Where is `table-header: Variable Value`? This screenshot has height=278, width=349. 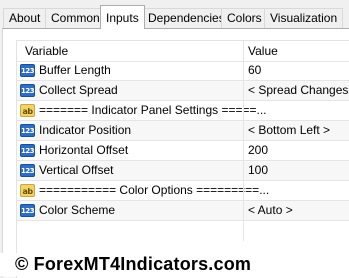
table-header: Variable Value is located at coordinates (183, 51).